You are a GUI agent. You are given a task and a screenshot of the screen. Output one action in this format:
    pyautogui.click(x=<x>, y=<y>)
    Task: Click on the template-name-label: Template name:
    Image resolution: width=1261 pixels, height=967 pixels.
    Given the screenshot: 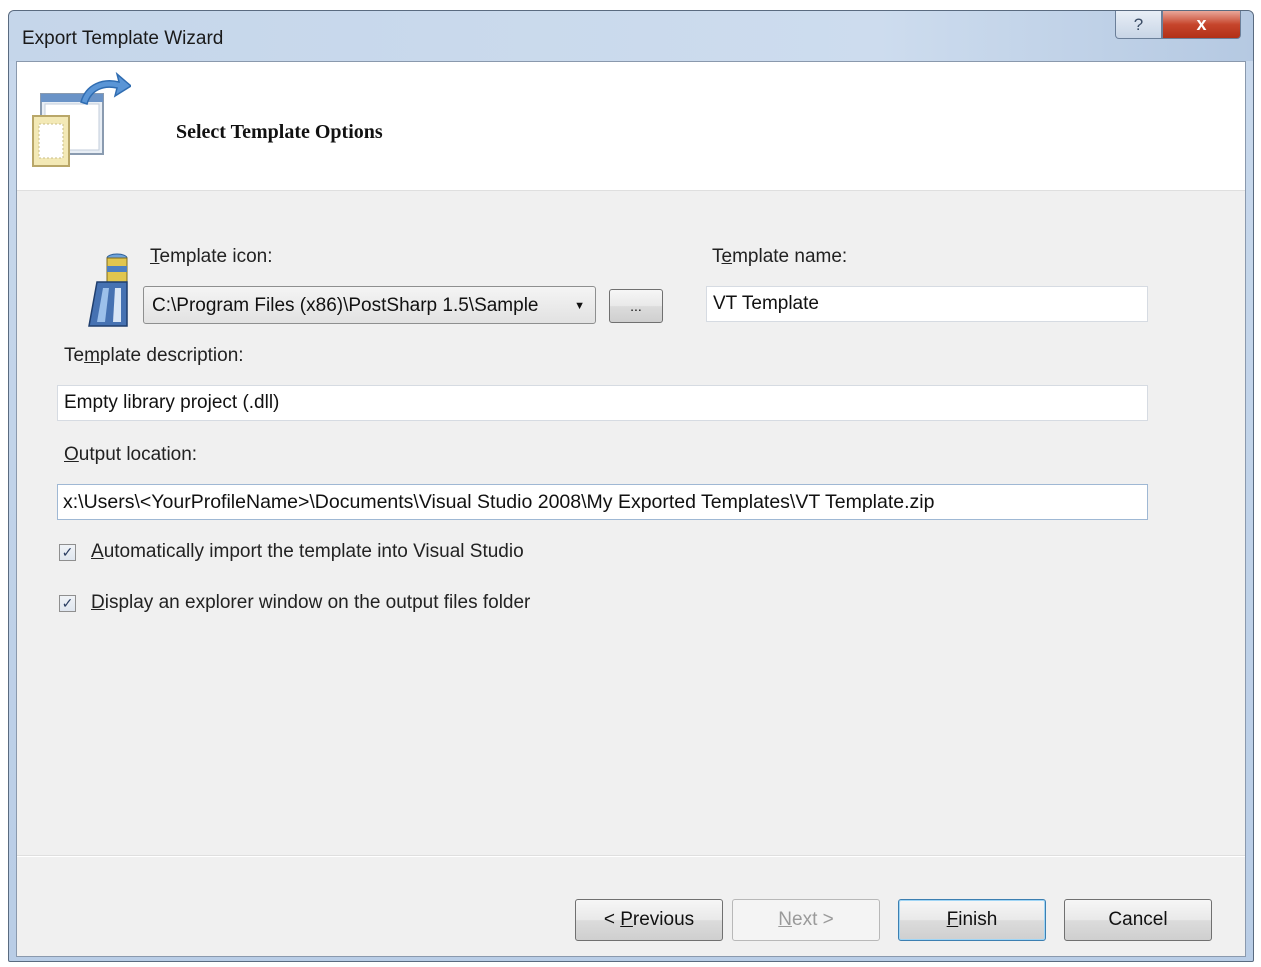 What is the action you would take?
    pyautogui.click(x=780, y=256)
    